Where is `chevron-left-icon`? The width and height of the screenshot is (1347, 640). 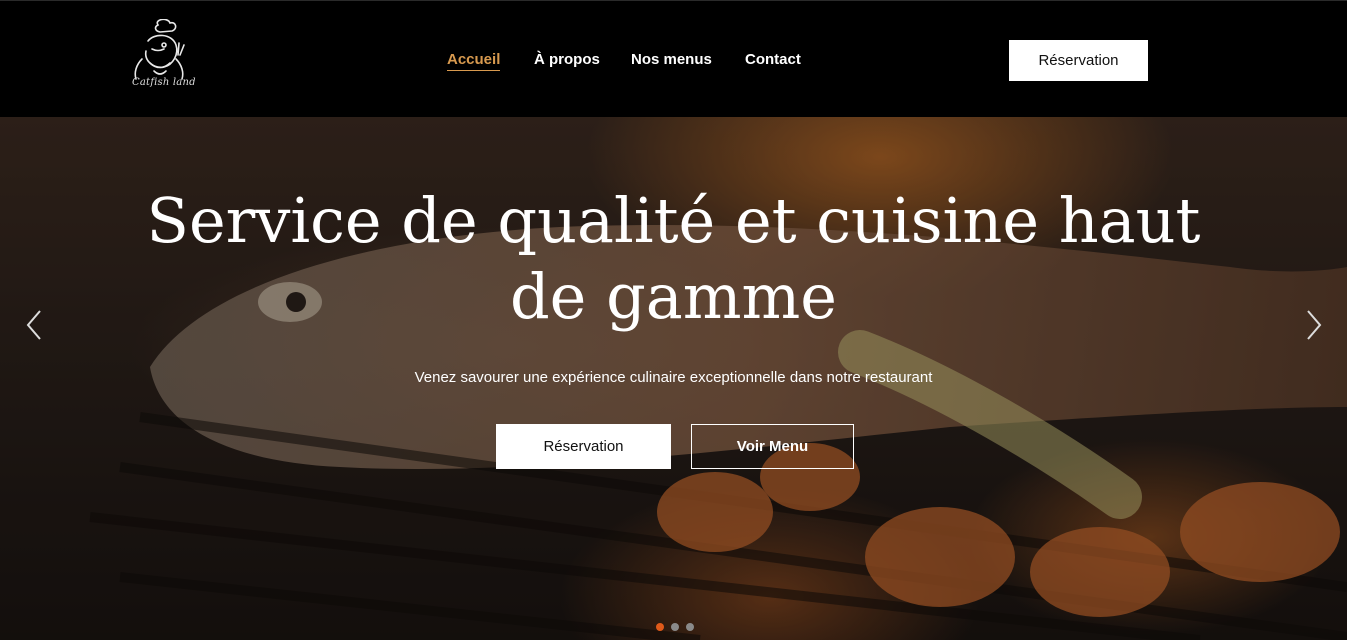 chevron-left-icon is located at coordinates (33, 325).